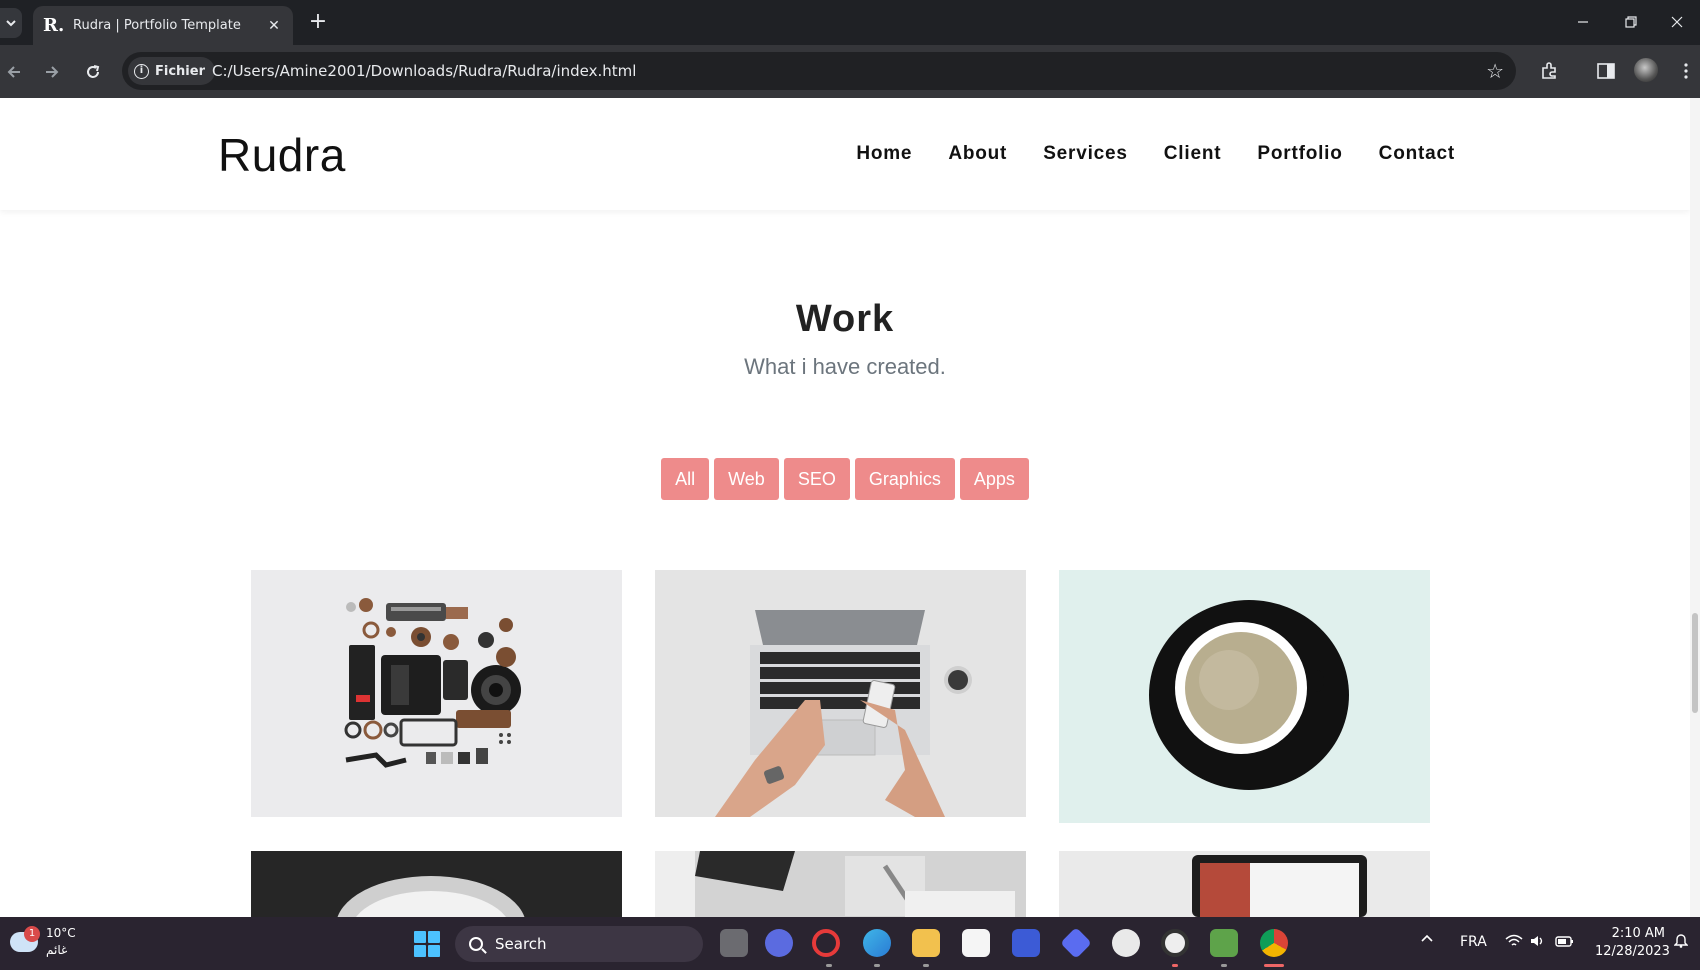  I want to click on portfolio-item-laptop-screen, so click(1244, 884).